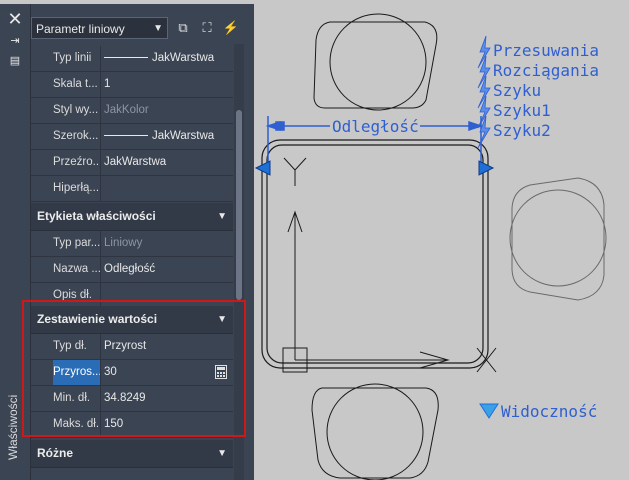 This screenshot has height=480, width=629. Describe the element at coordinates (166, 269) in the screenshot. I see `prop-value: Odległość` at that location.